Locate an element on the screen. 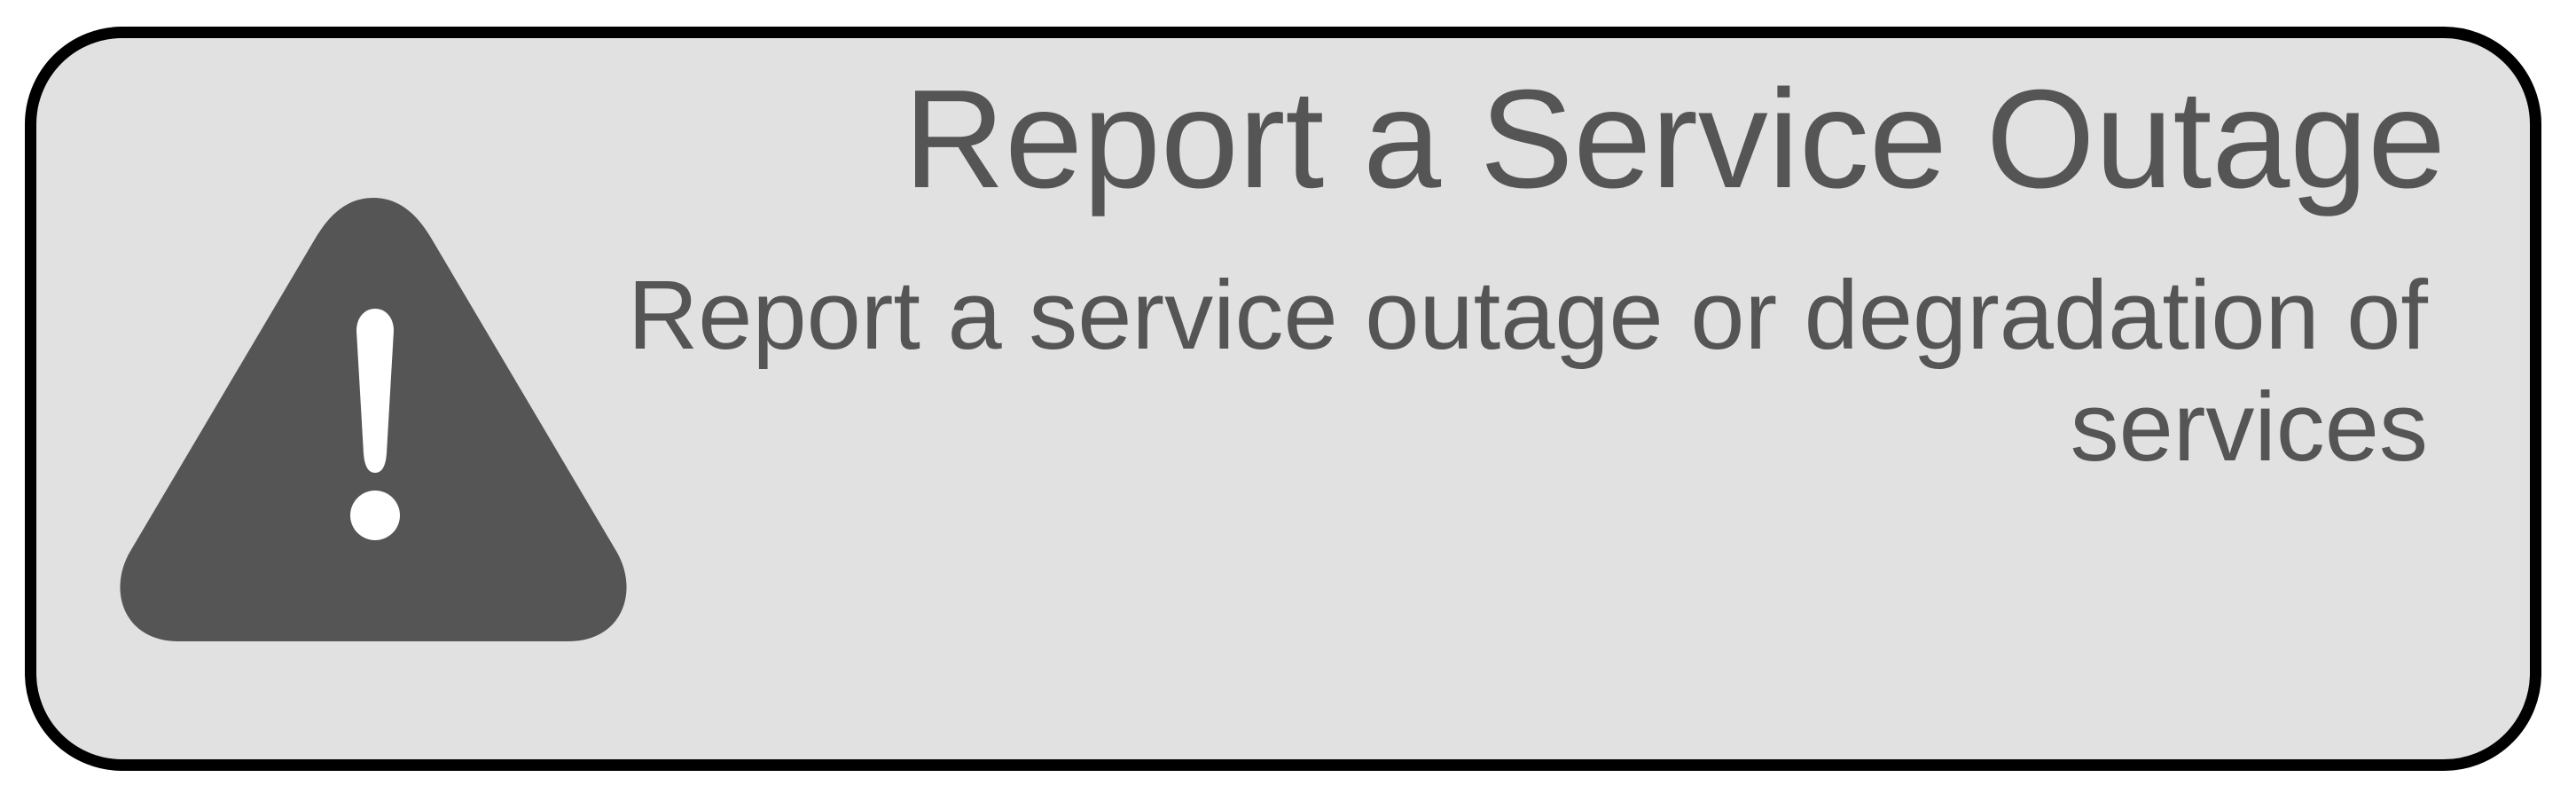 This screenshot has width=2576, height=801. card-title: Report a Service Outage is located at coordinates (1675, 139).